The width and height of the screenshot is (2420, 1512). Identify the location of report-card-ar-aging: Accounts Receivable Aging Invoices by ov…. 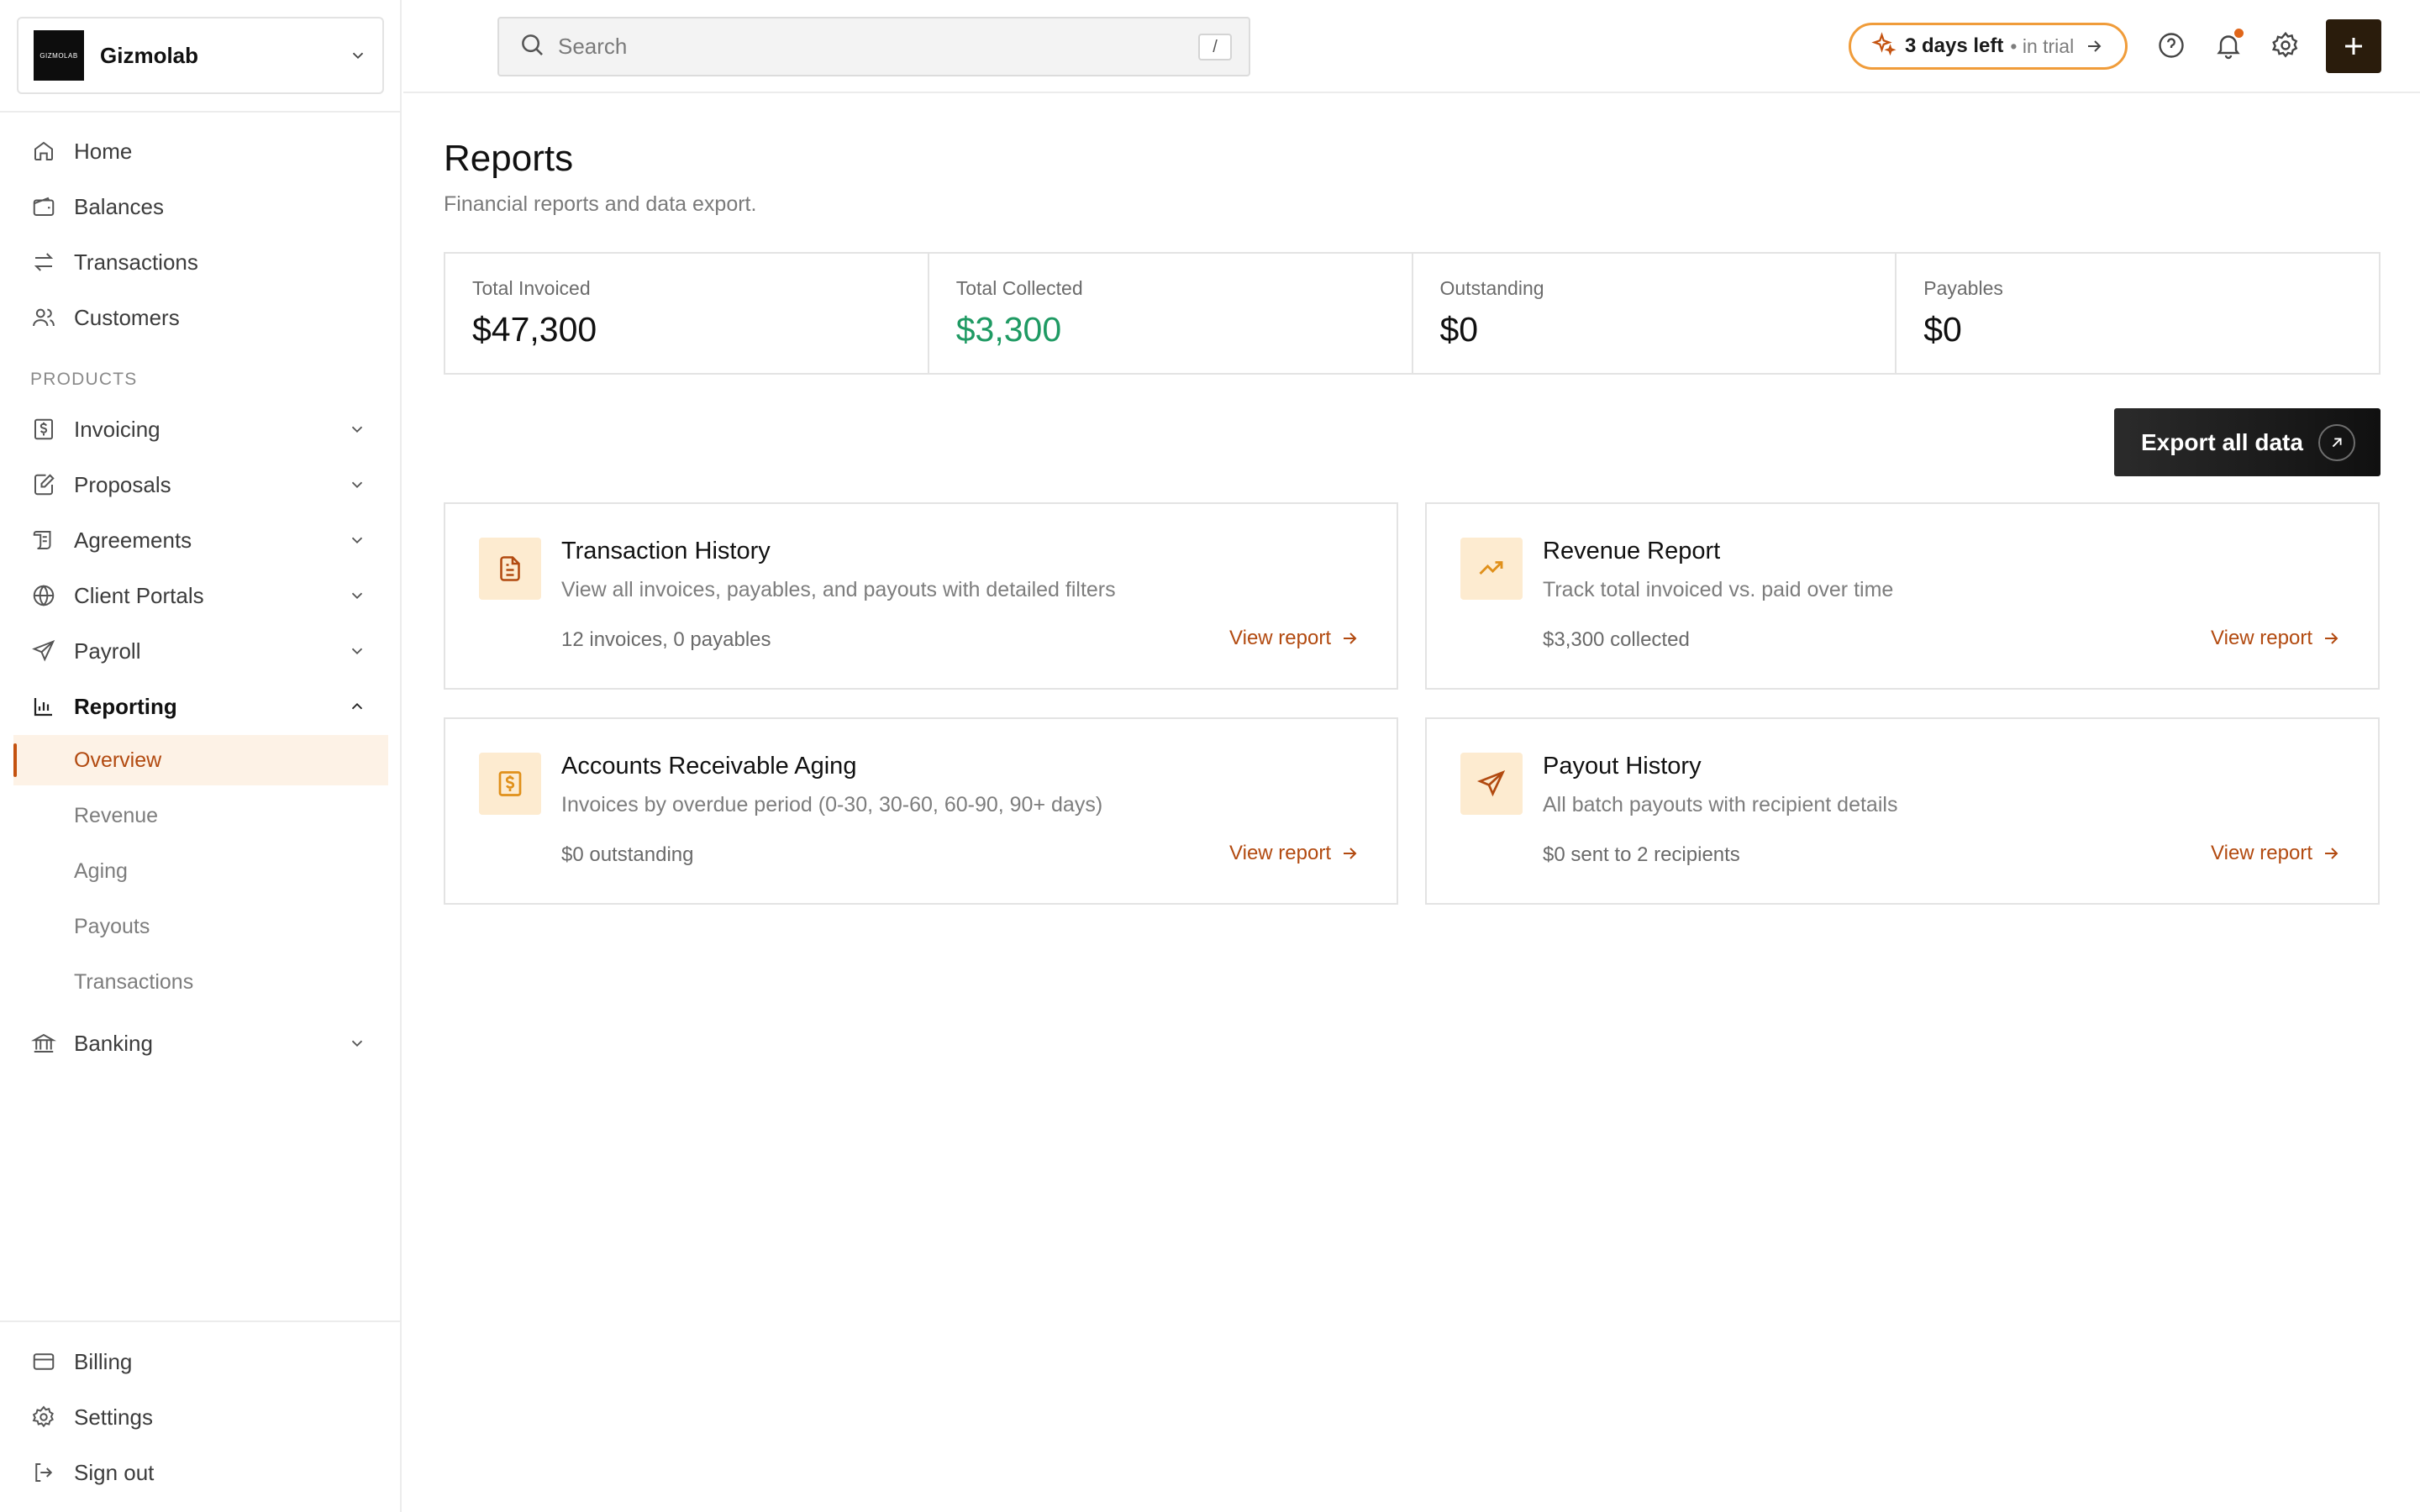
(921, 811).